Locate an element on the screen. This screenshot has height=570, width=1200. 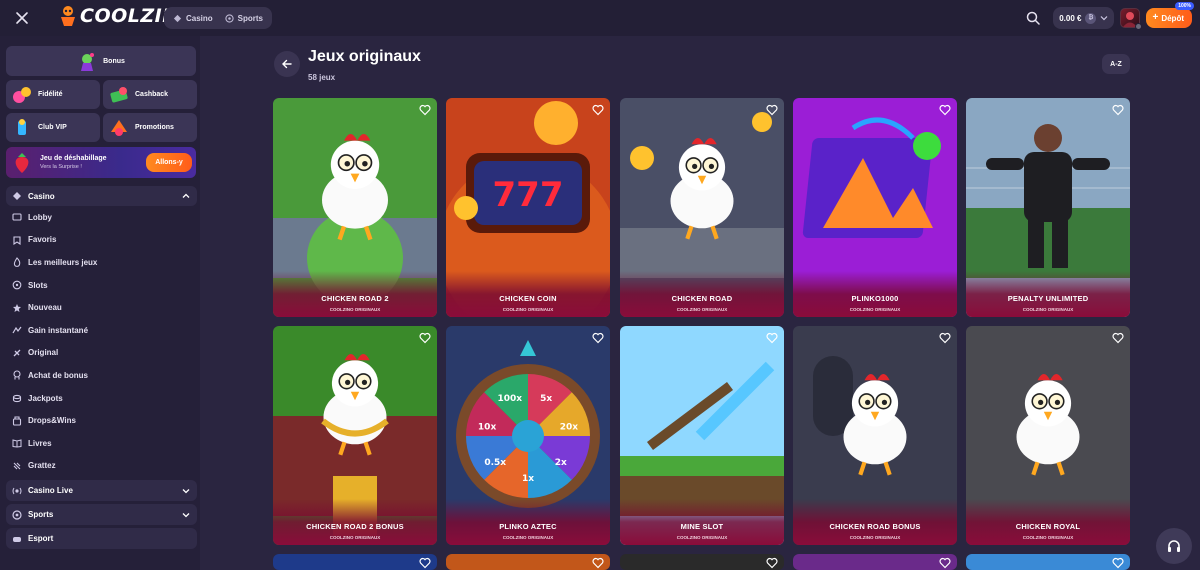
sidebar-item-gain-instantan-: Gain instantané is located at coordinates (101, 330).